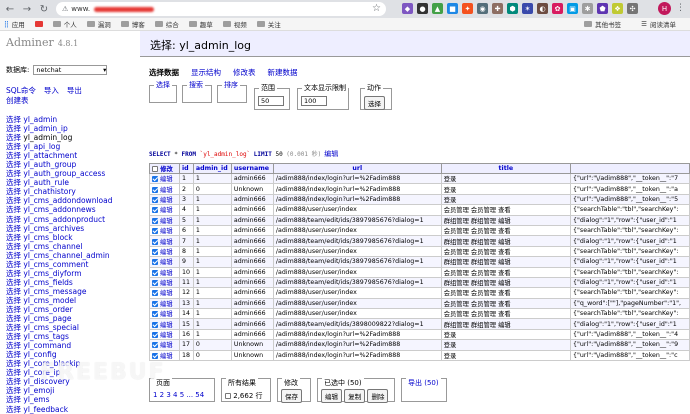 The image size is (690, 414). I want to click on create-table-link: 创建表, so click(17, 100).